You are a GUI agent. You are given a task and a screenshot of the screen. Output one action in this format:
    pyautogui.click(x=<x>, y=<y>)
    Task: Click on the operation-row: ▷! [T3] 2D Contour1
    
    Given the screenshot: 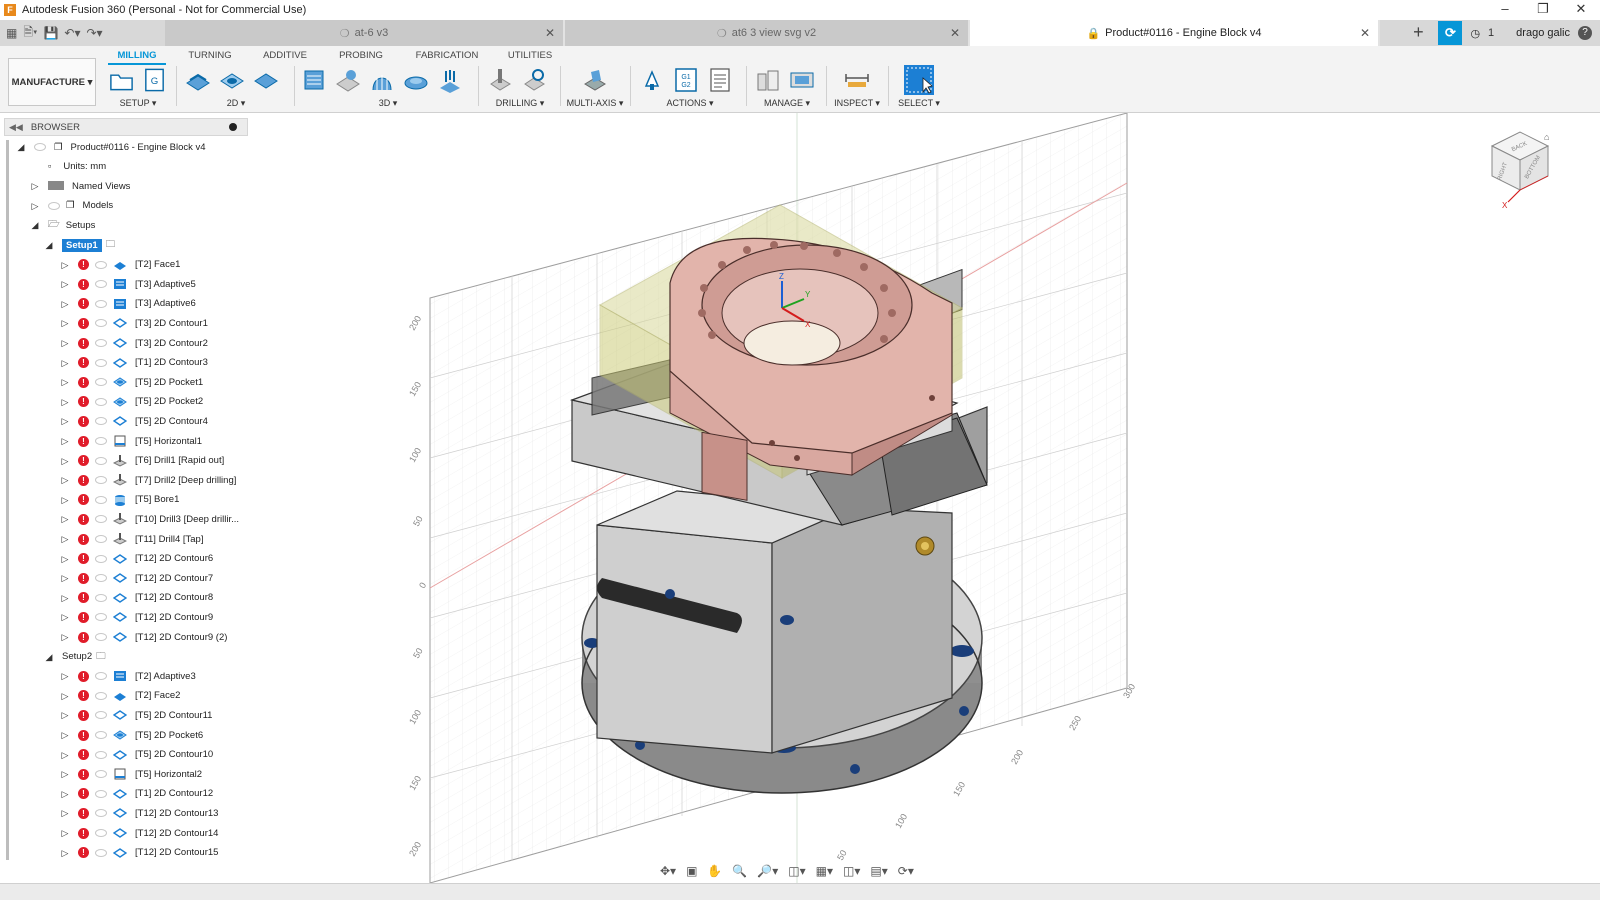 What is the action you would take?
    pyautogui.click(x=134, y=323)
    